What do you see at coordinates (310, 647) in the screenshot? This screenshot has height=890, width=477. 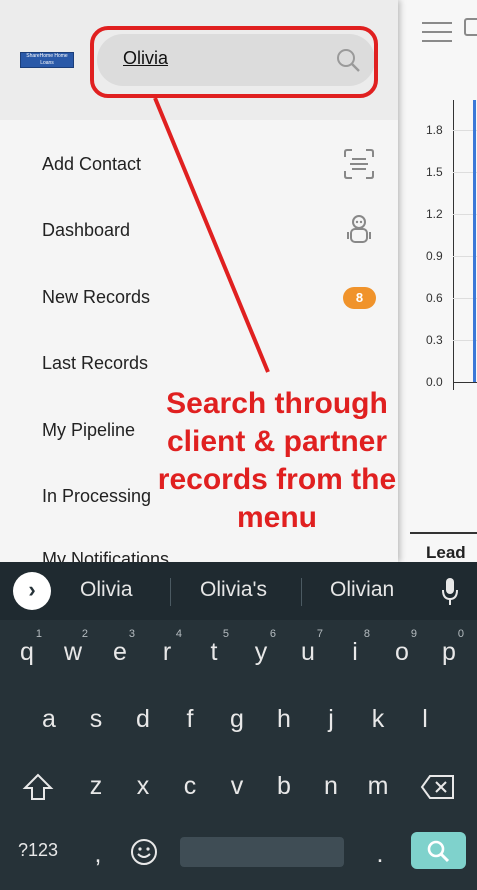 I see `key-u: u7` at bounding box center [310, 647].